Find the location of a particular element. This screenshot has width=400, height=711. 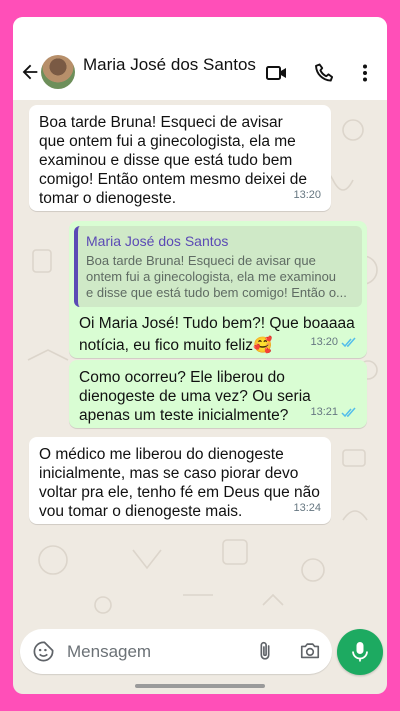

message-time: 13:21 is located at coordinates (324, 412).